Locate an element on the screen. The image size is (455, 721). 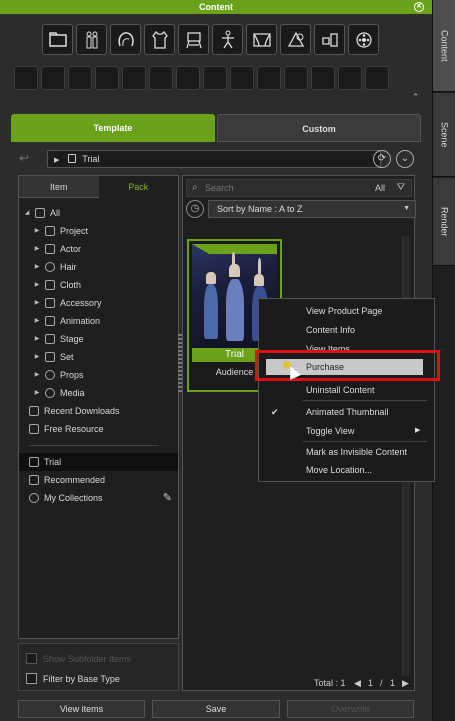
search-icon: ⌕ is located at coordinates (195, 187).